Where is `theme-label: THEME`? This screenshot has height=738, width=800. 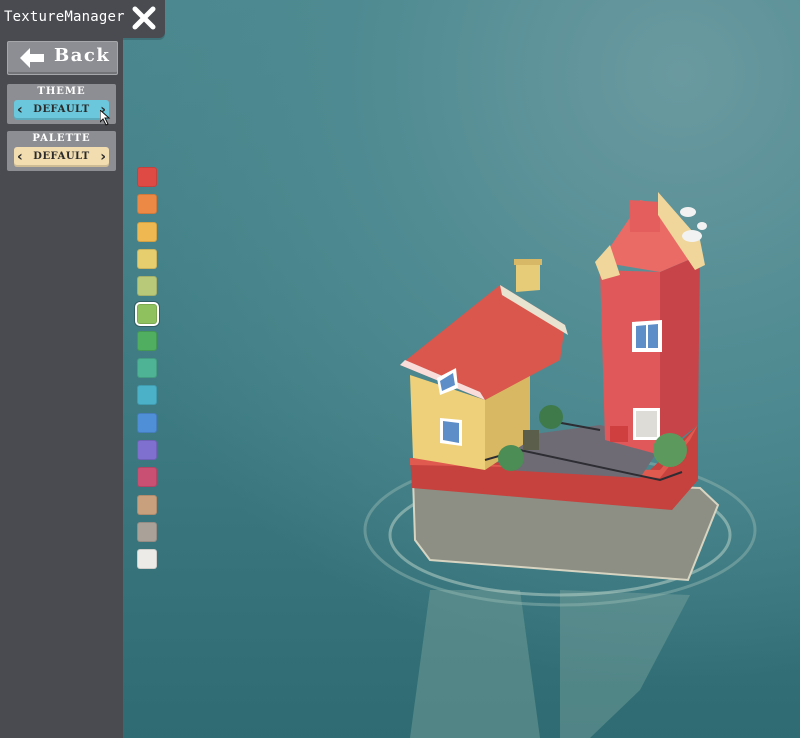 theme-label: THEME is located at coordinates (61, 91).